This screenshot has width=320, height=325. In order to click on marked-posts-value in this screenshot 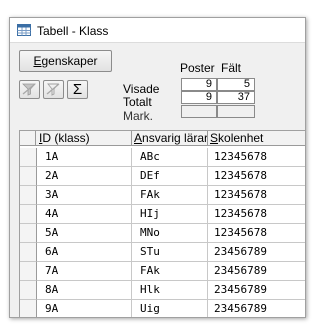, I will do `click(199, 111)`.